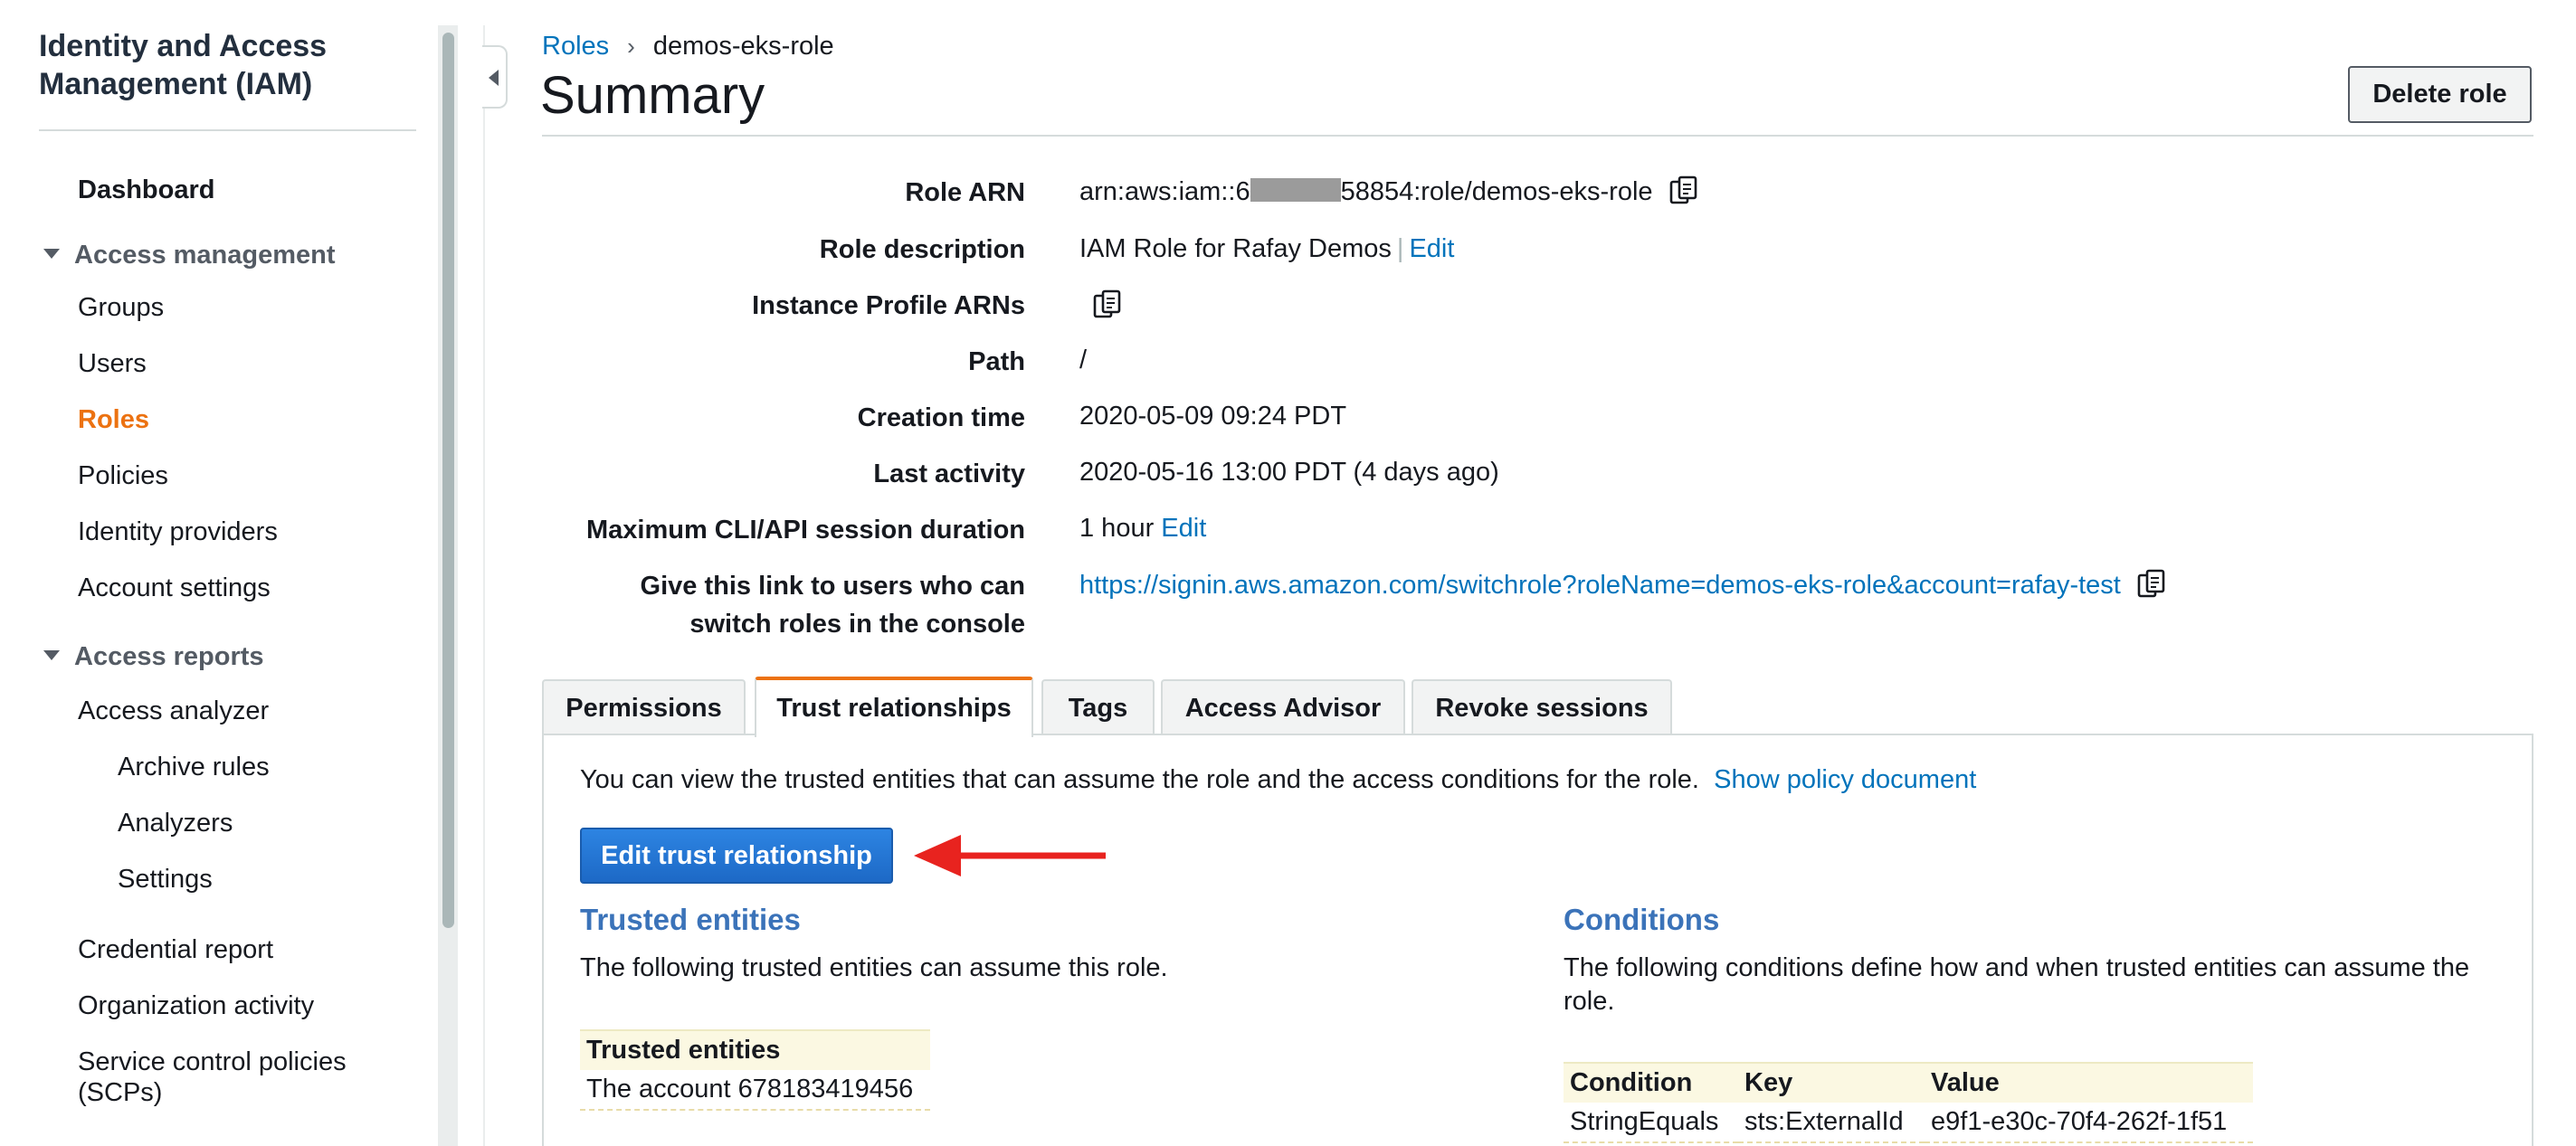  Describe the element at coordinates (644, 707) in the screenshot. I see `tab-permissions: Permissions` at that location.